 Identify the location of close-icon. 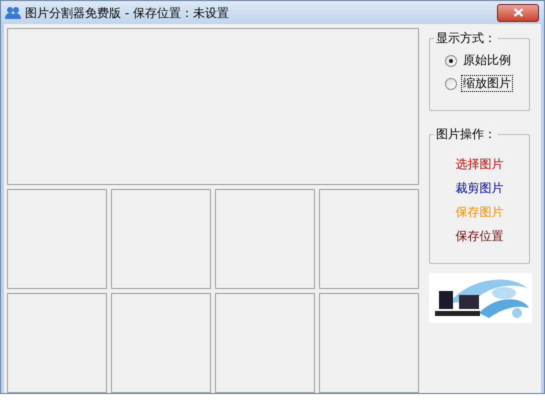
(518, 12).